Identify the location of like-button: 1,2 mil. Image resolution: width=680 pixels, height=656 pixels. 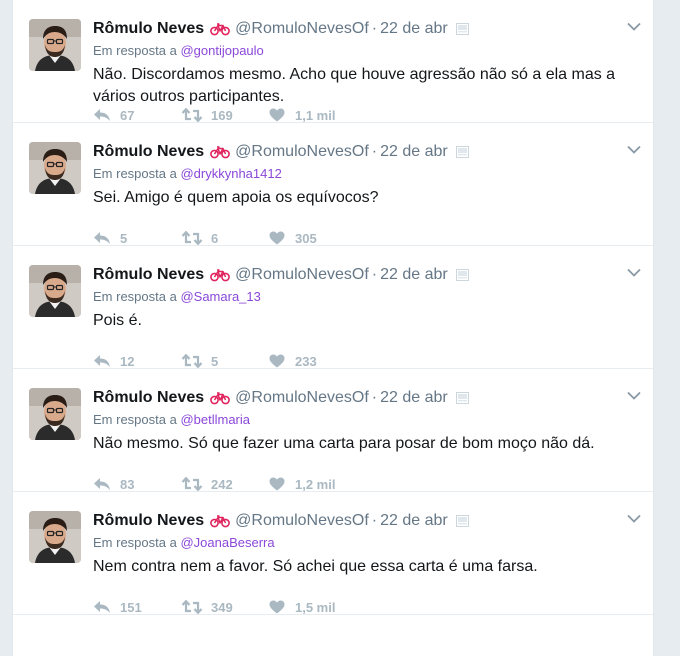
(313, 484).